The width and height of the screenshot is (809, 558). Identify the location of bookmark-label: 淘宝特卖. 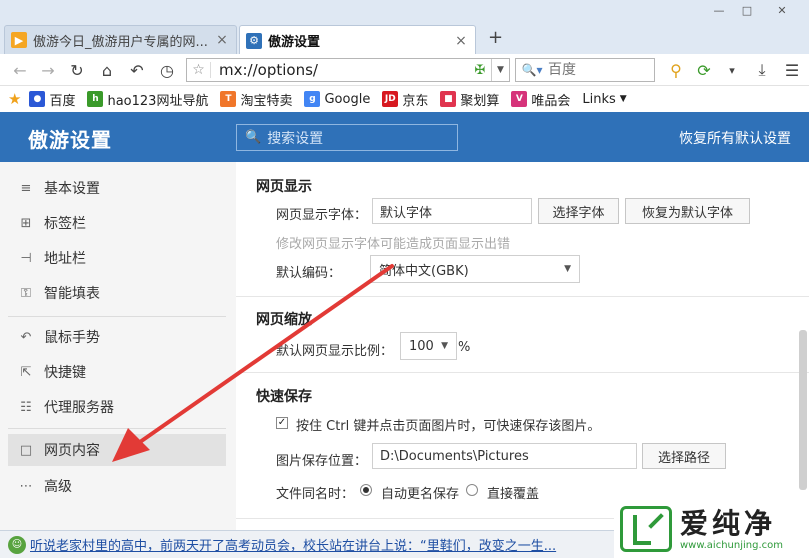
(266, 101).